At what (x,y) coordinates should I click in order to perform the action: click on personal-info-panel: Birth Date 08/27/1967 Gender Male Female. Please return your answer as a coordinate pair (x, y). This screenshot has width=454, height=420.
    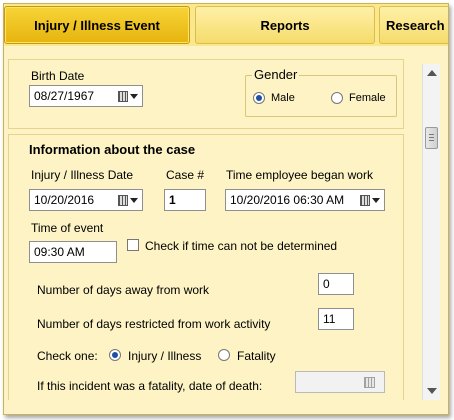
    Looking at the image, I should click on (206, 94).